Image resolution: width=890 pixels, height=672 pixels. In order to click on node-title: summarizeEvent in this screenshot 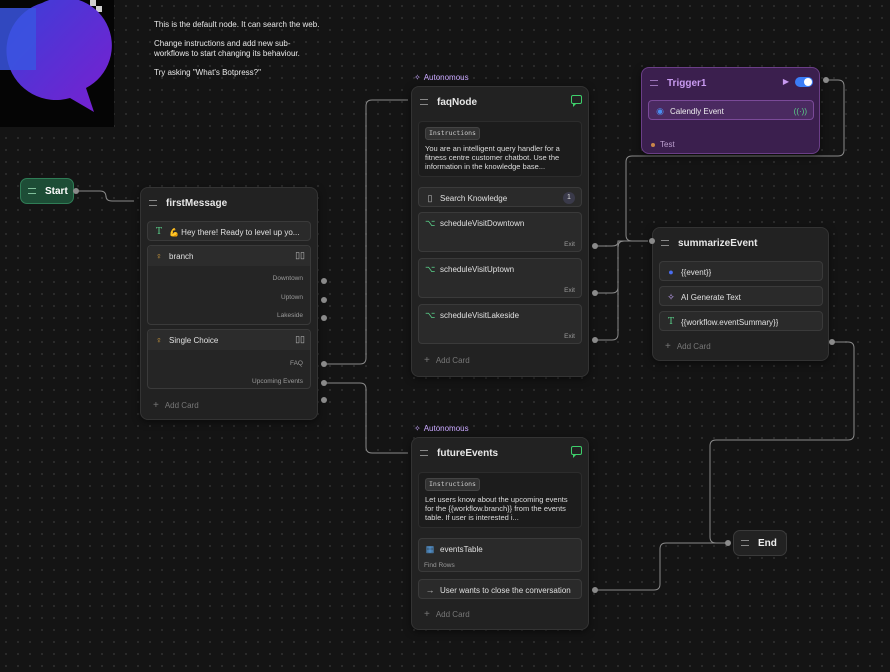, I will do `click(718, 243)`.